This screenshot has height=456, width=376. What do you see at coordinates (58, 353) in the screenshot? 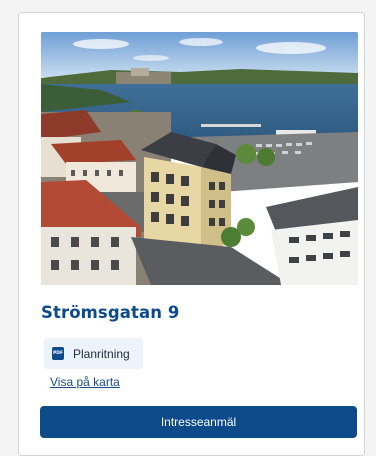
I see `pdf-icon: PDF` at bounding box center [58, 353].